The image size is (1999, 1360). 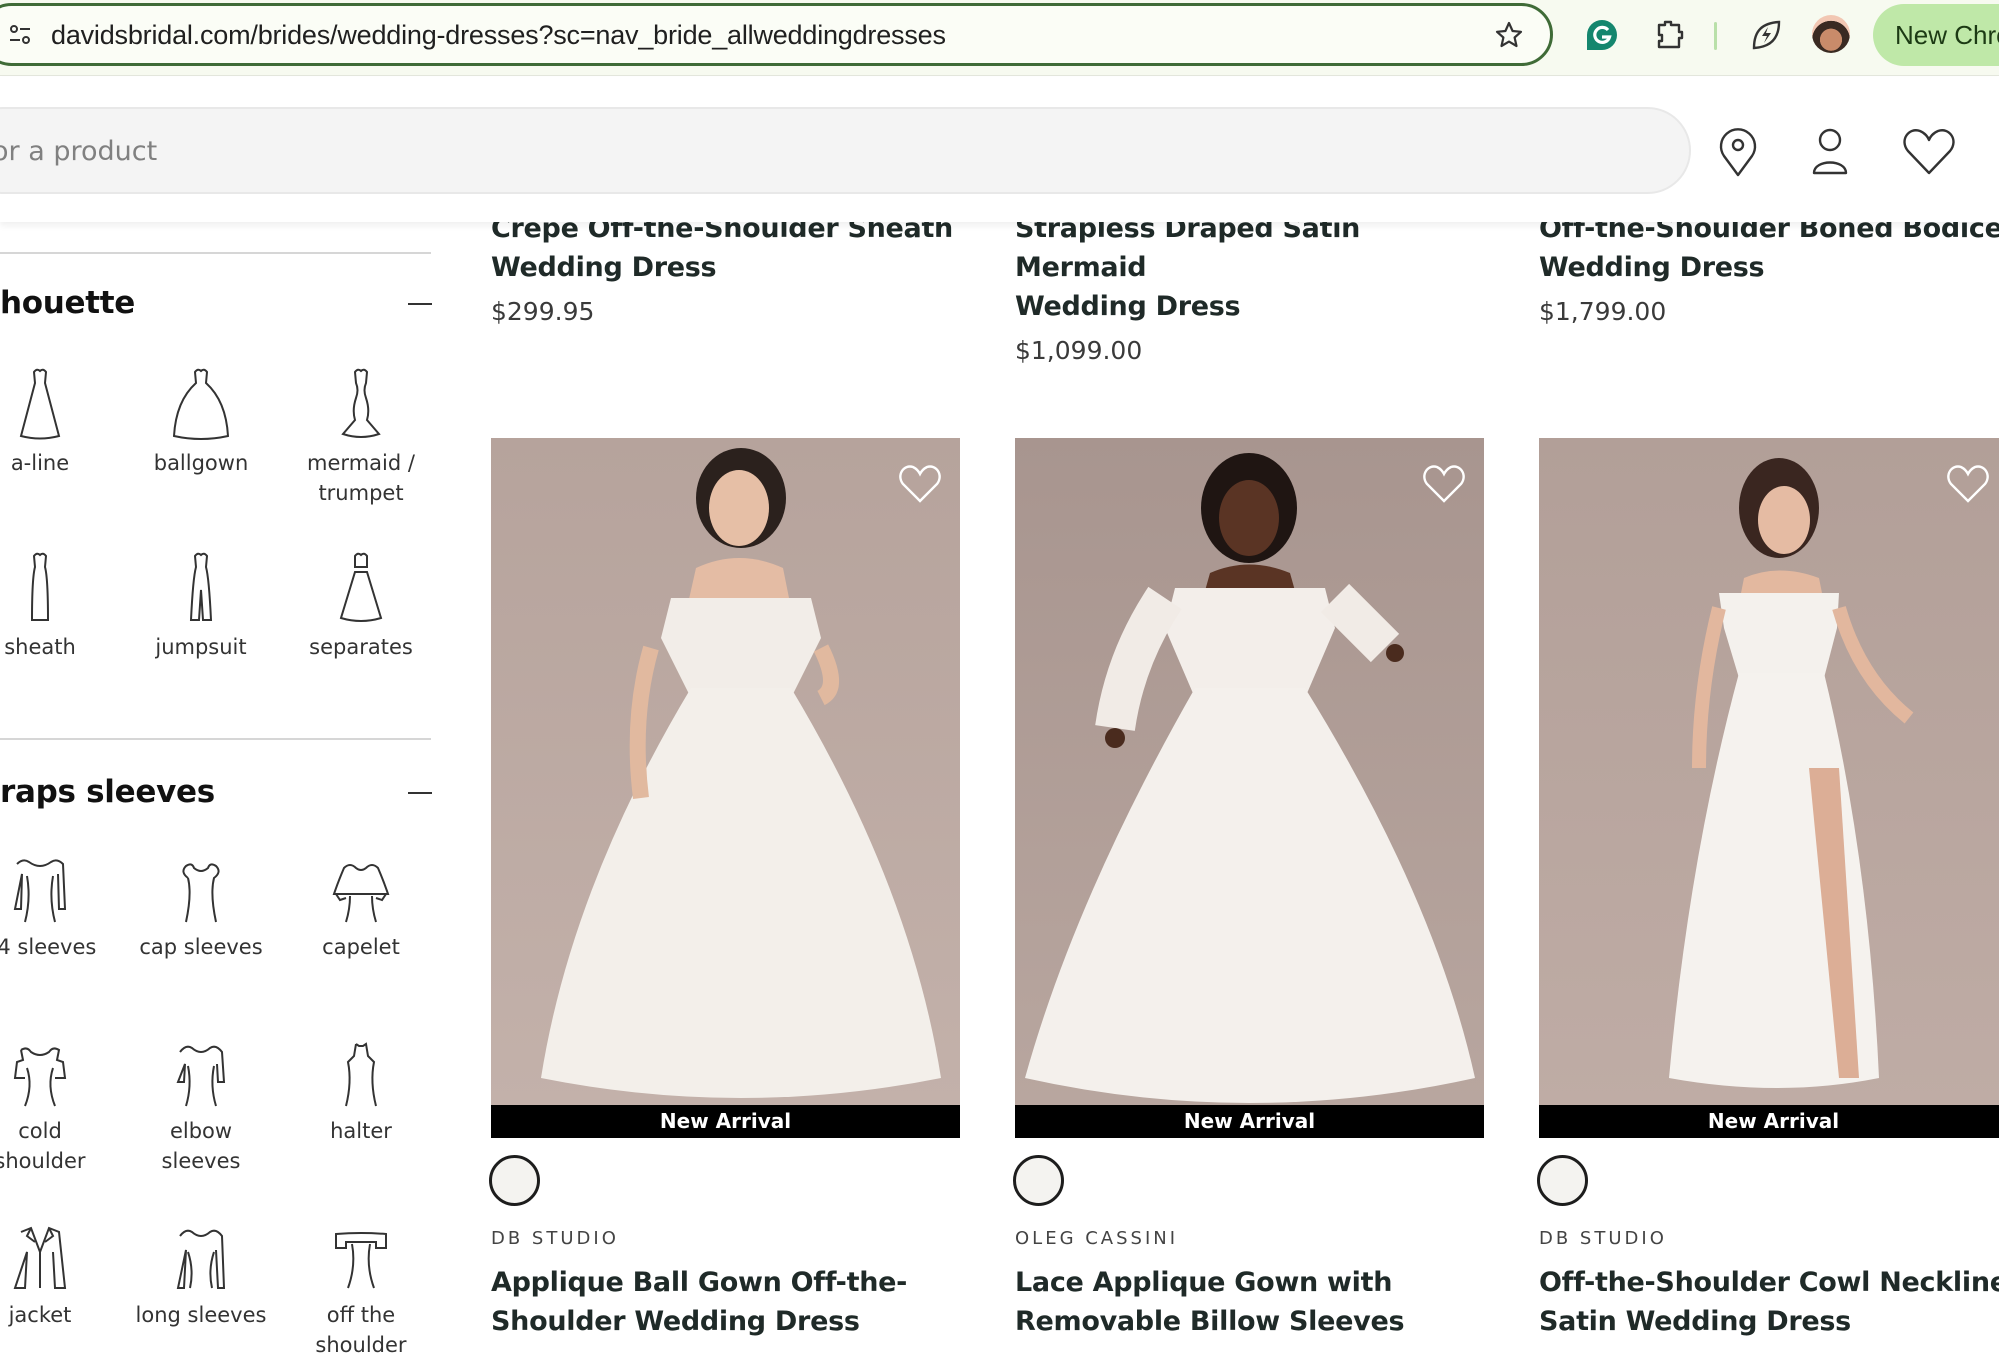 I want to click on filter-option-capelet: capelet, so click(x=361, y=908).